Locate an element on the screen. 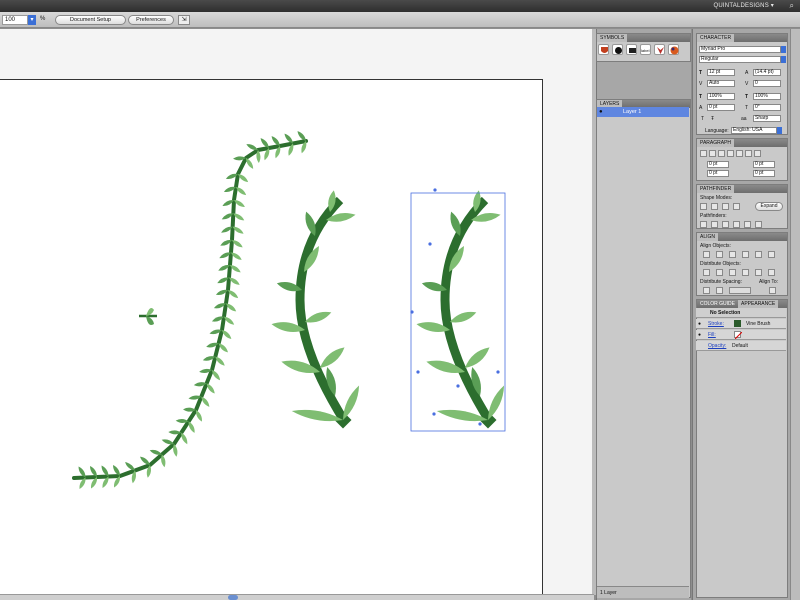 The width and height of the screenshot is (800, 600). tab-color-guide: COLOR GUIDE is located at coordinates (717, 304).